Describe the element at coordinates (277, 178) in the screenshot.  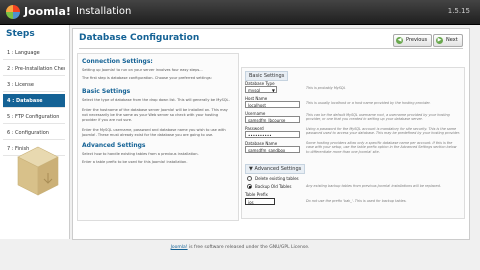
I see `delete-tables-label: Delete existing tables` at that location.